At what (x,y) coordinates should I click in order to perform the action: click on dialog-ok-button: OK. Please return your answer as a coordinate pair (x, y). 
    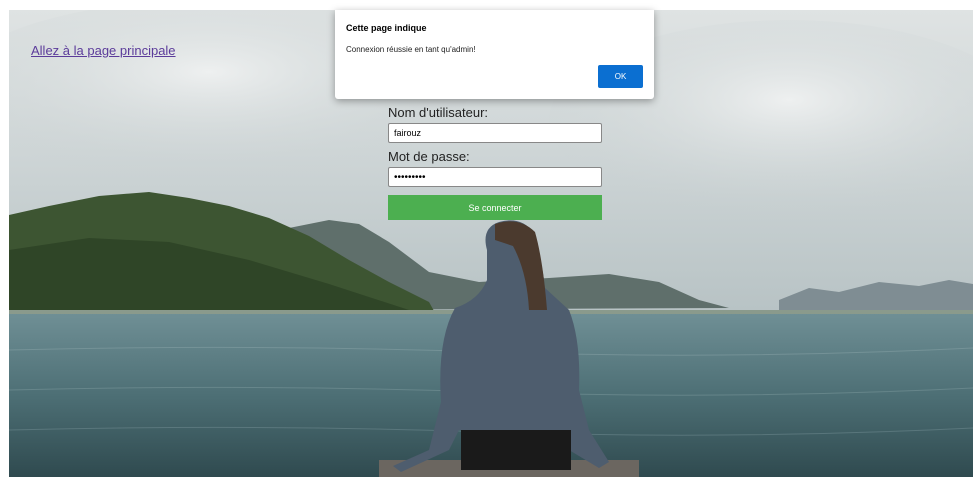
    Looking at the image, I should click on (620, 76).